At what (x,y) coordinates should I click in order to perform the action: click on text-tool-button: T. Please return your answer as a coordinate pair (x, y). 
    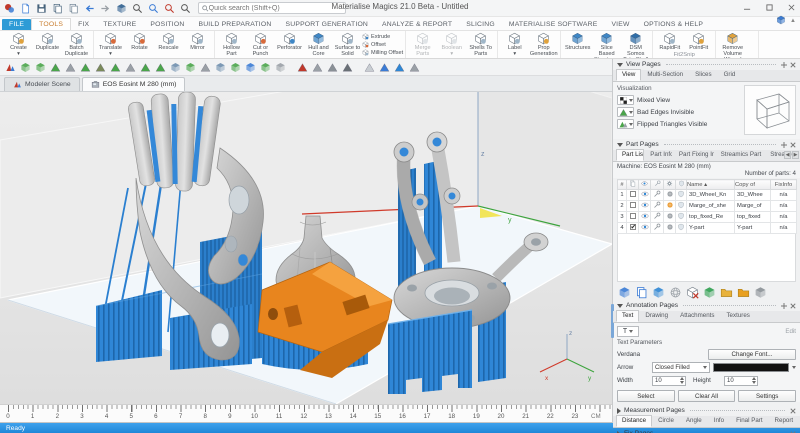
    Looking at the image, I should click on (628, 331).